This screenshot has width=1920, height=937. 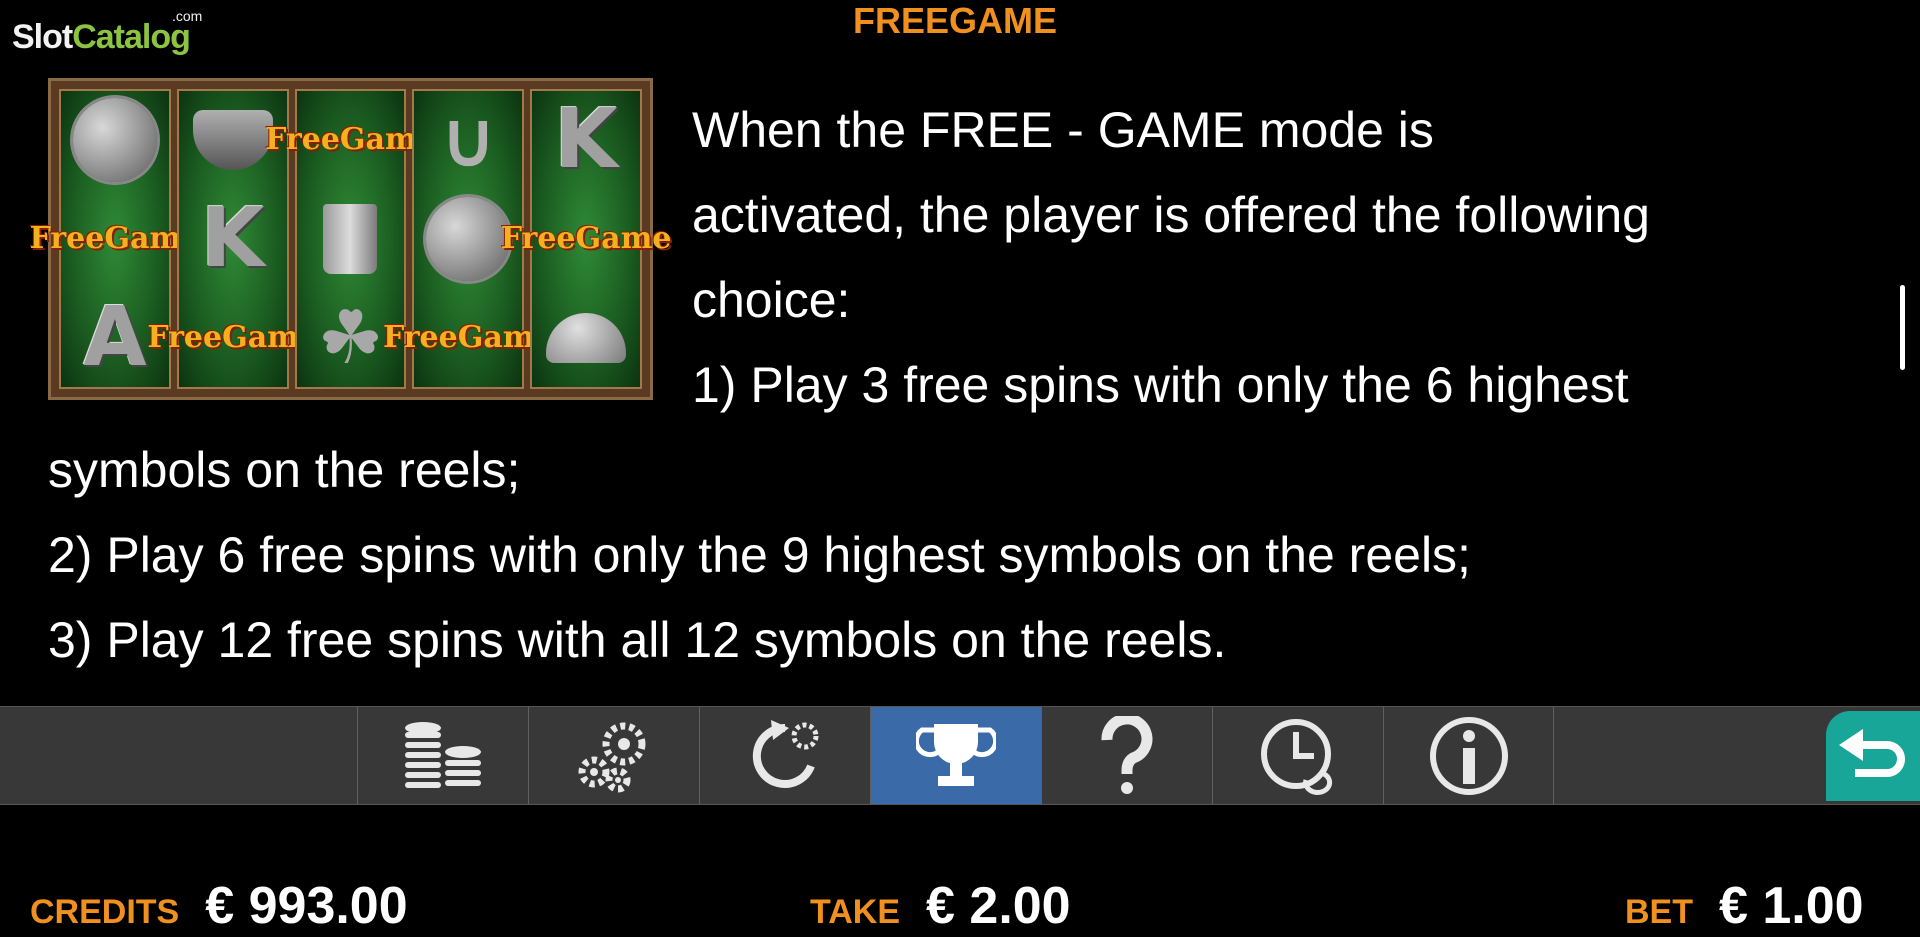 I want to click on autoplay-button, so click(x=784, y=755).